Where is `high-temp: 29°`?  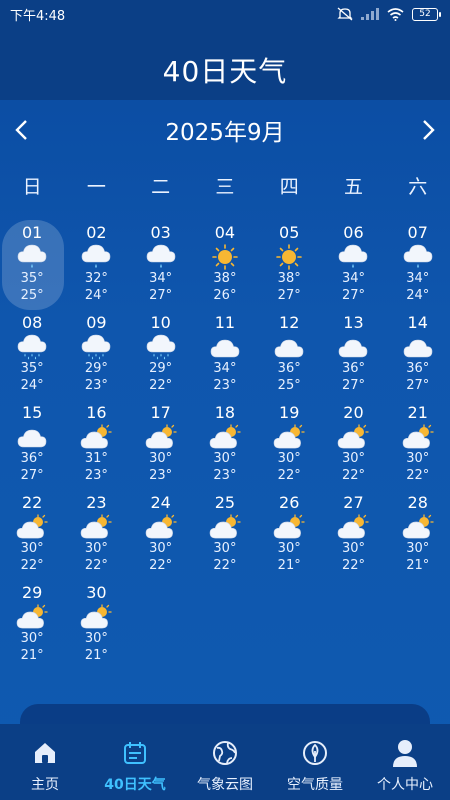
high-temp: 29° is located at coordinates (96, 368).